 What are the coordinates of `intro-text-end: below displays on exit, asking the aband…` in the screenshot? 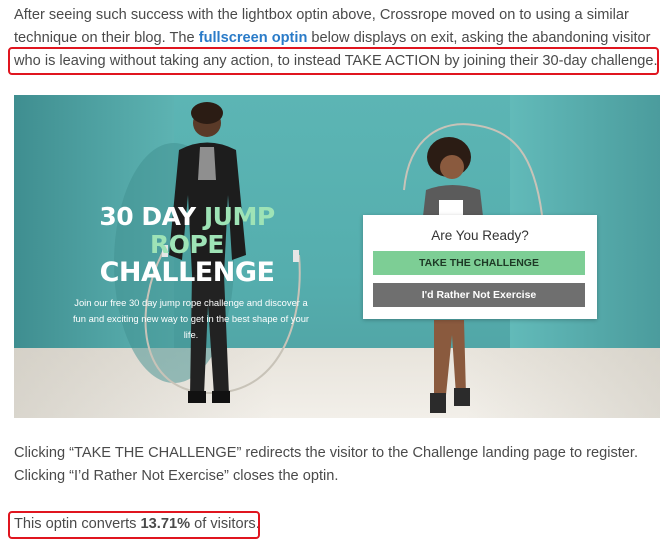 It's located at (479, 38).